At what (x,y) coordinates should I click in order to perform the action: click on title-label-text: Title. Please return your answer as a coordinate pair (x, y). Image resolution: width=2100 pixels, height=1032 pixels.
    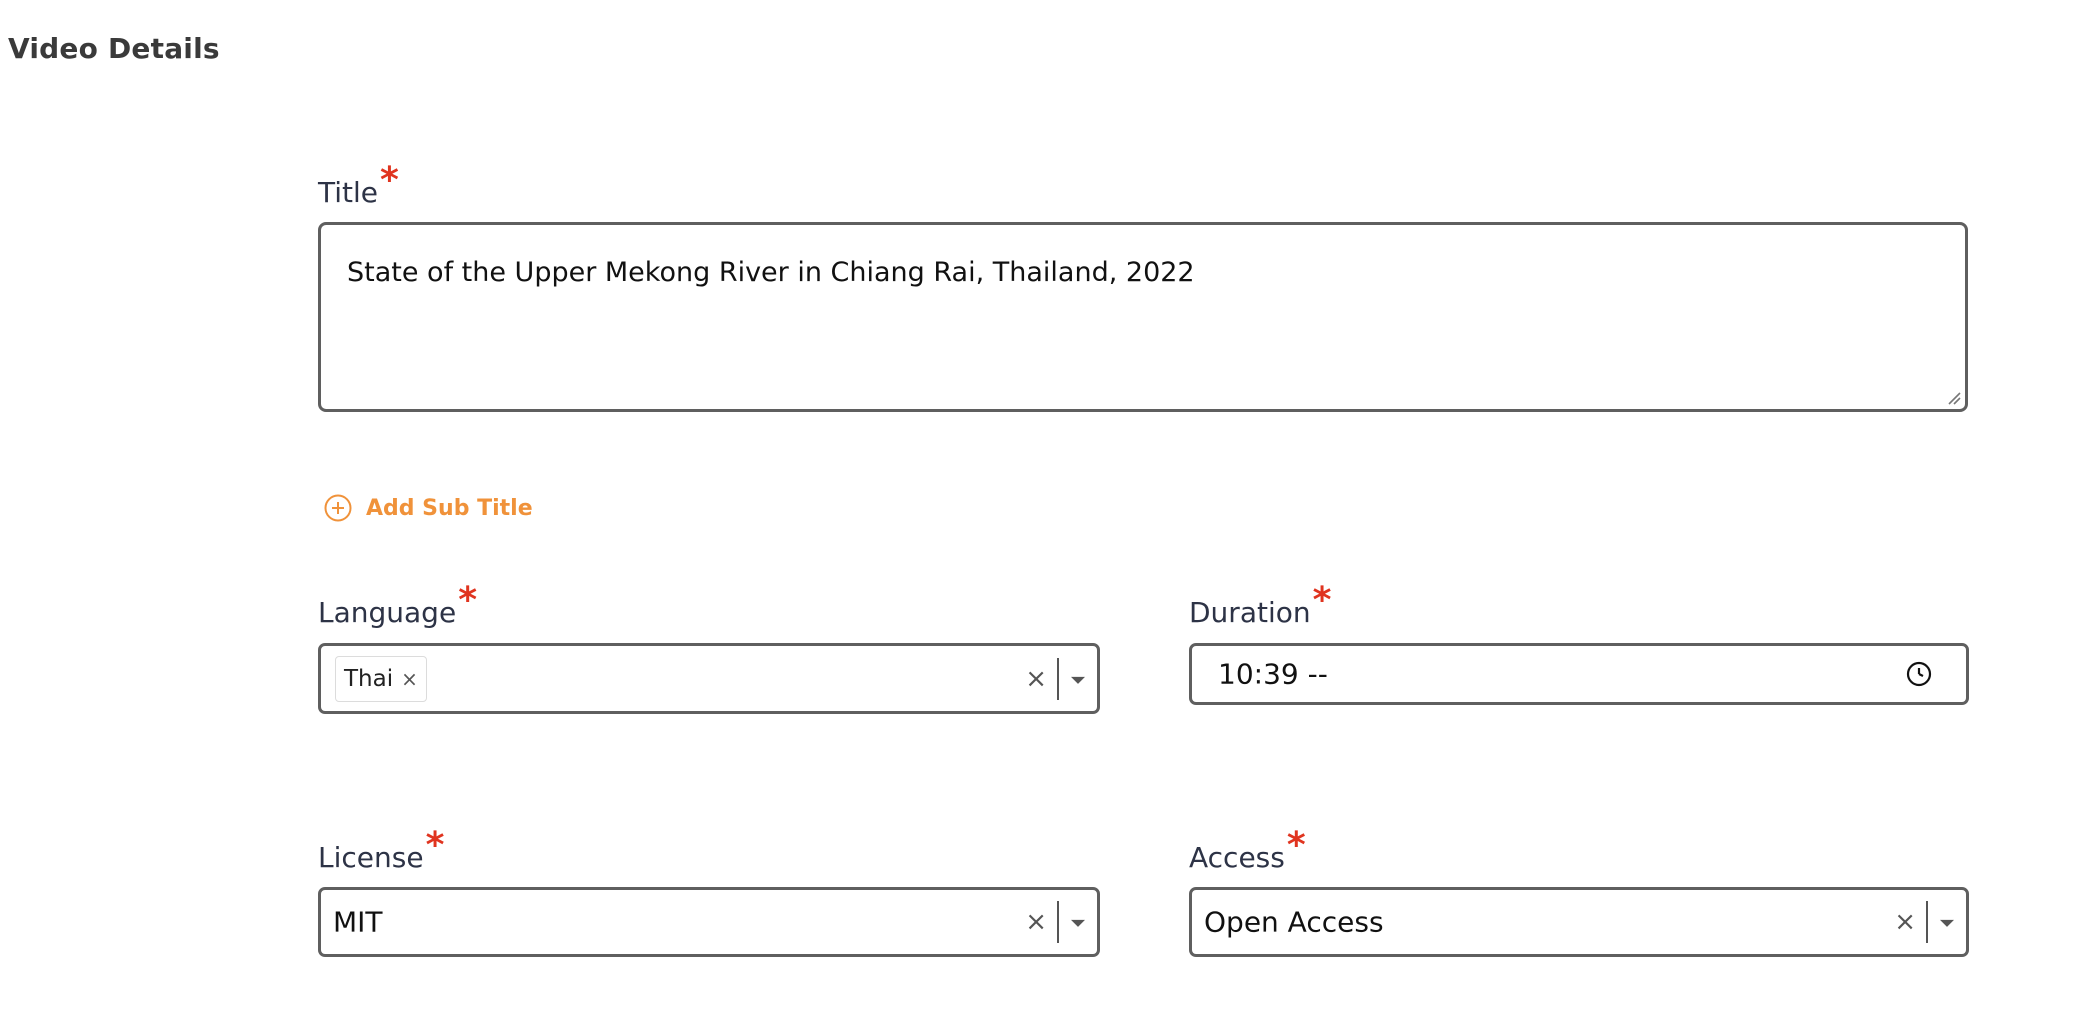
    Looking at the image, I should click on (348, 192).